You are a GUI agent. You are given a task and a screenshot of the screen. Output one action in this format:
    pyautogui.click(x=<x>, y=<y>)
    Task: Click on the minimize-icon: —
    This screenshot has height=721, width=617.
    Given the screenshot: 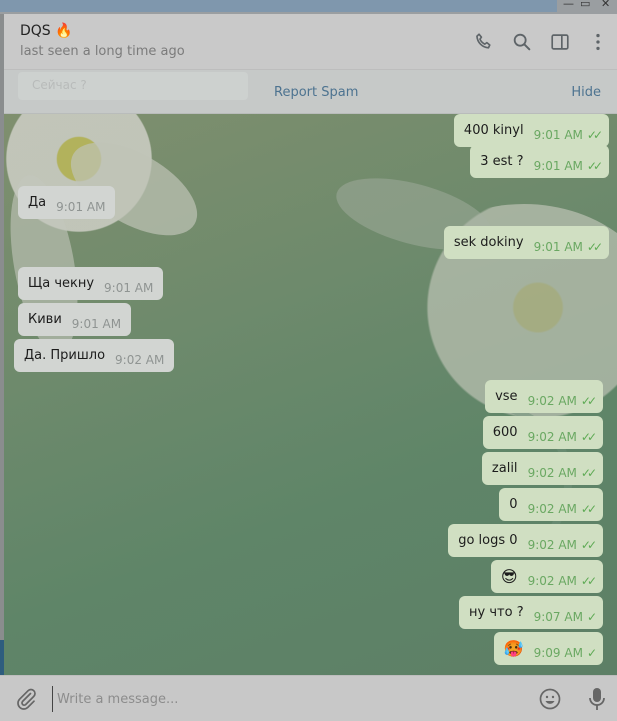 What is the action you would take?
    pyautogui.click(x=568, y=5)
    